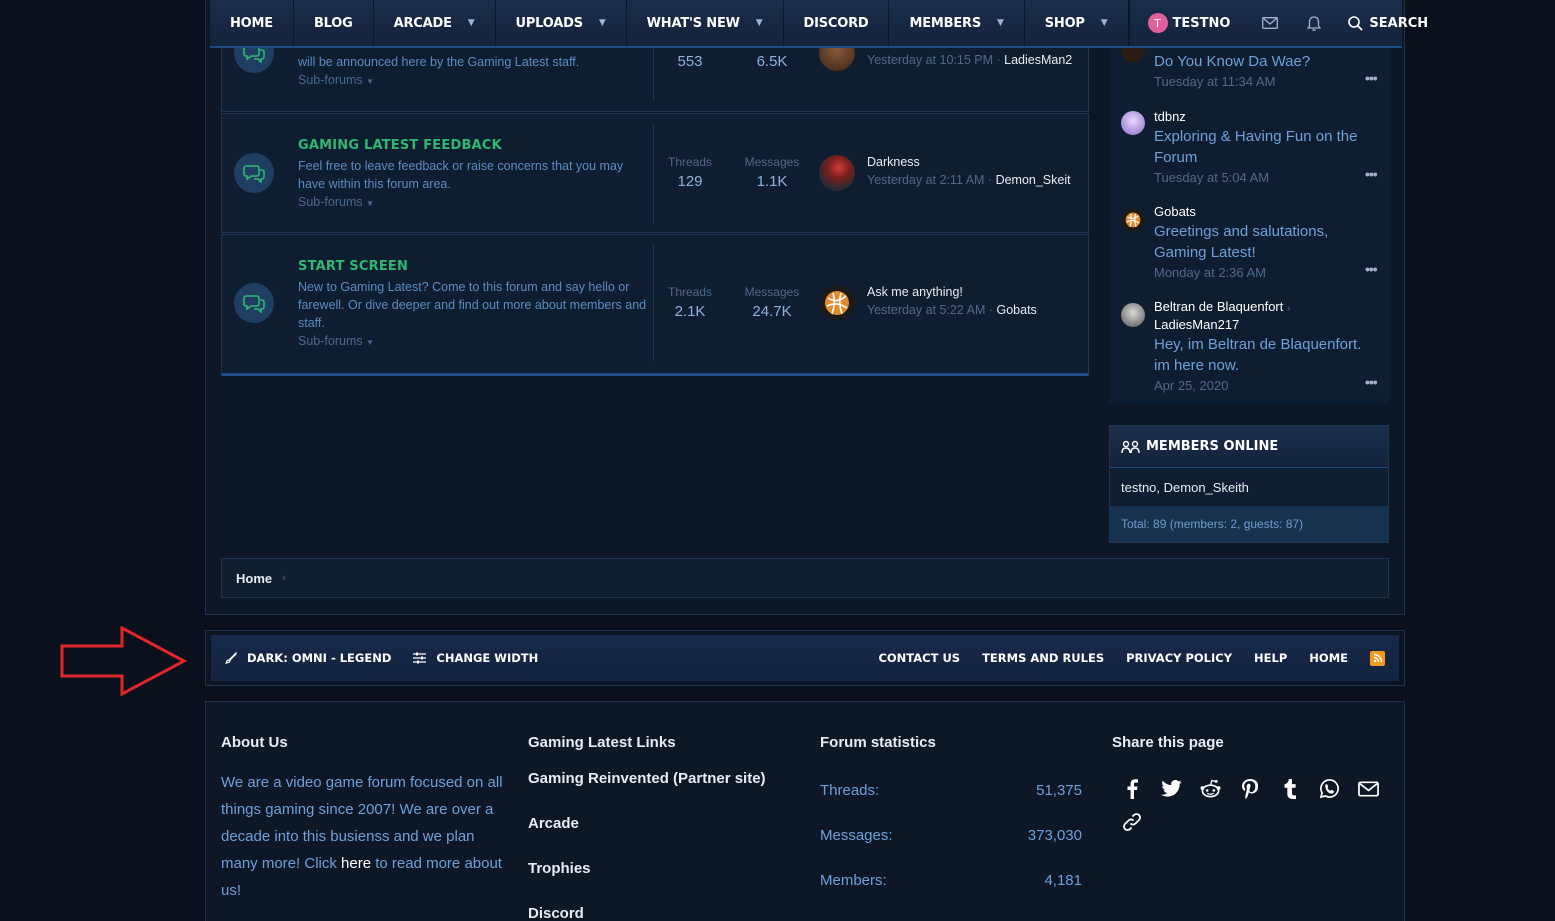  I want to click on pinterest-icon, so click(1251, 788).